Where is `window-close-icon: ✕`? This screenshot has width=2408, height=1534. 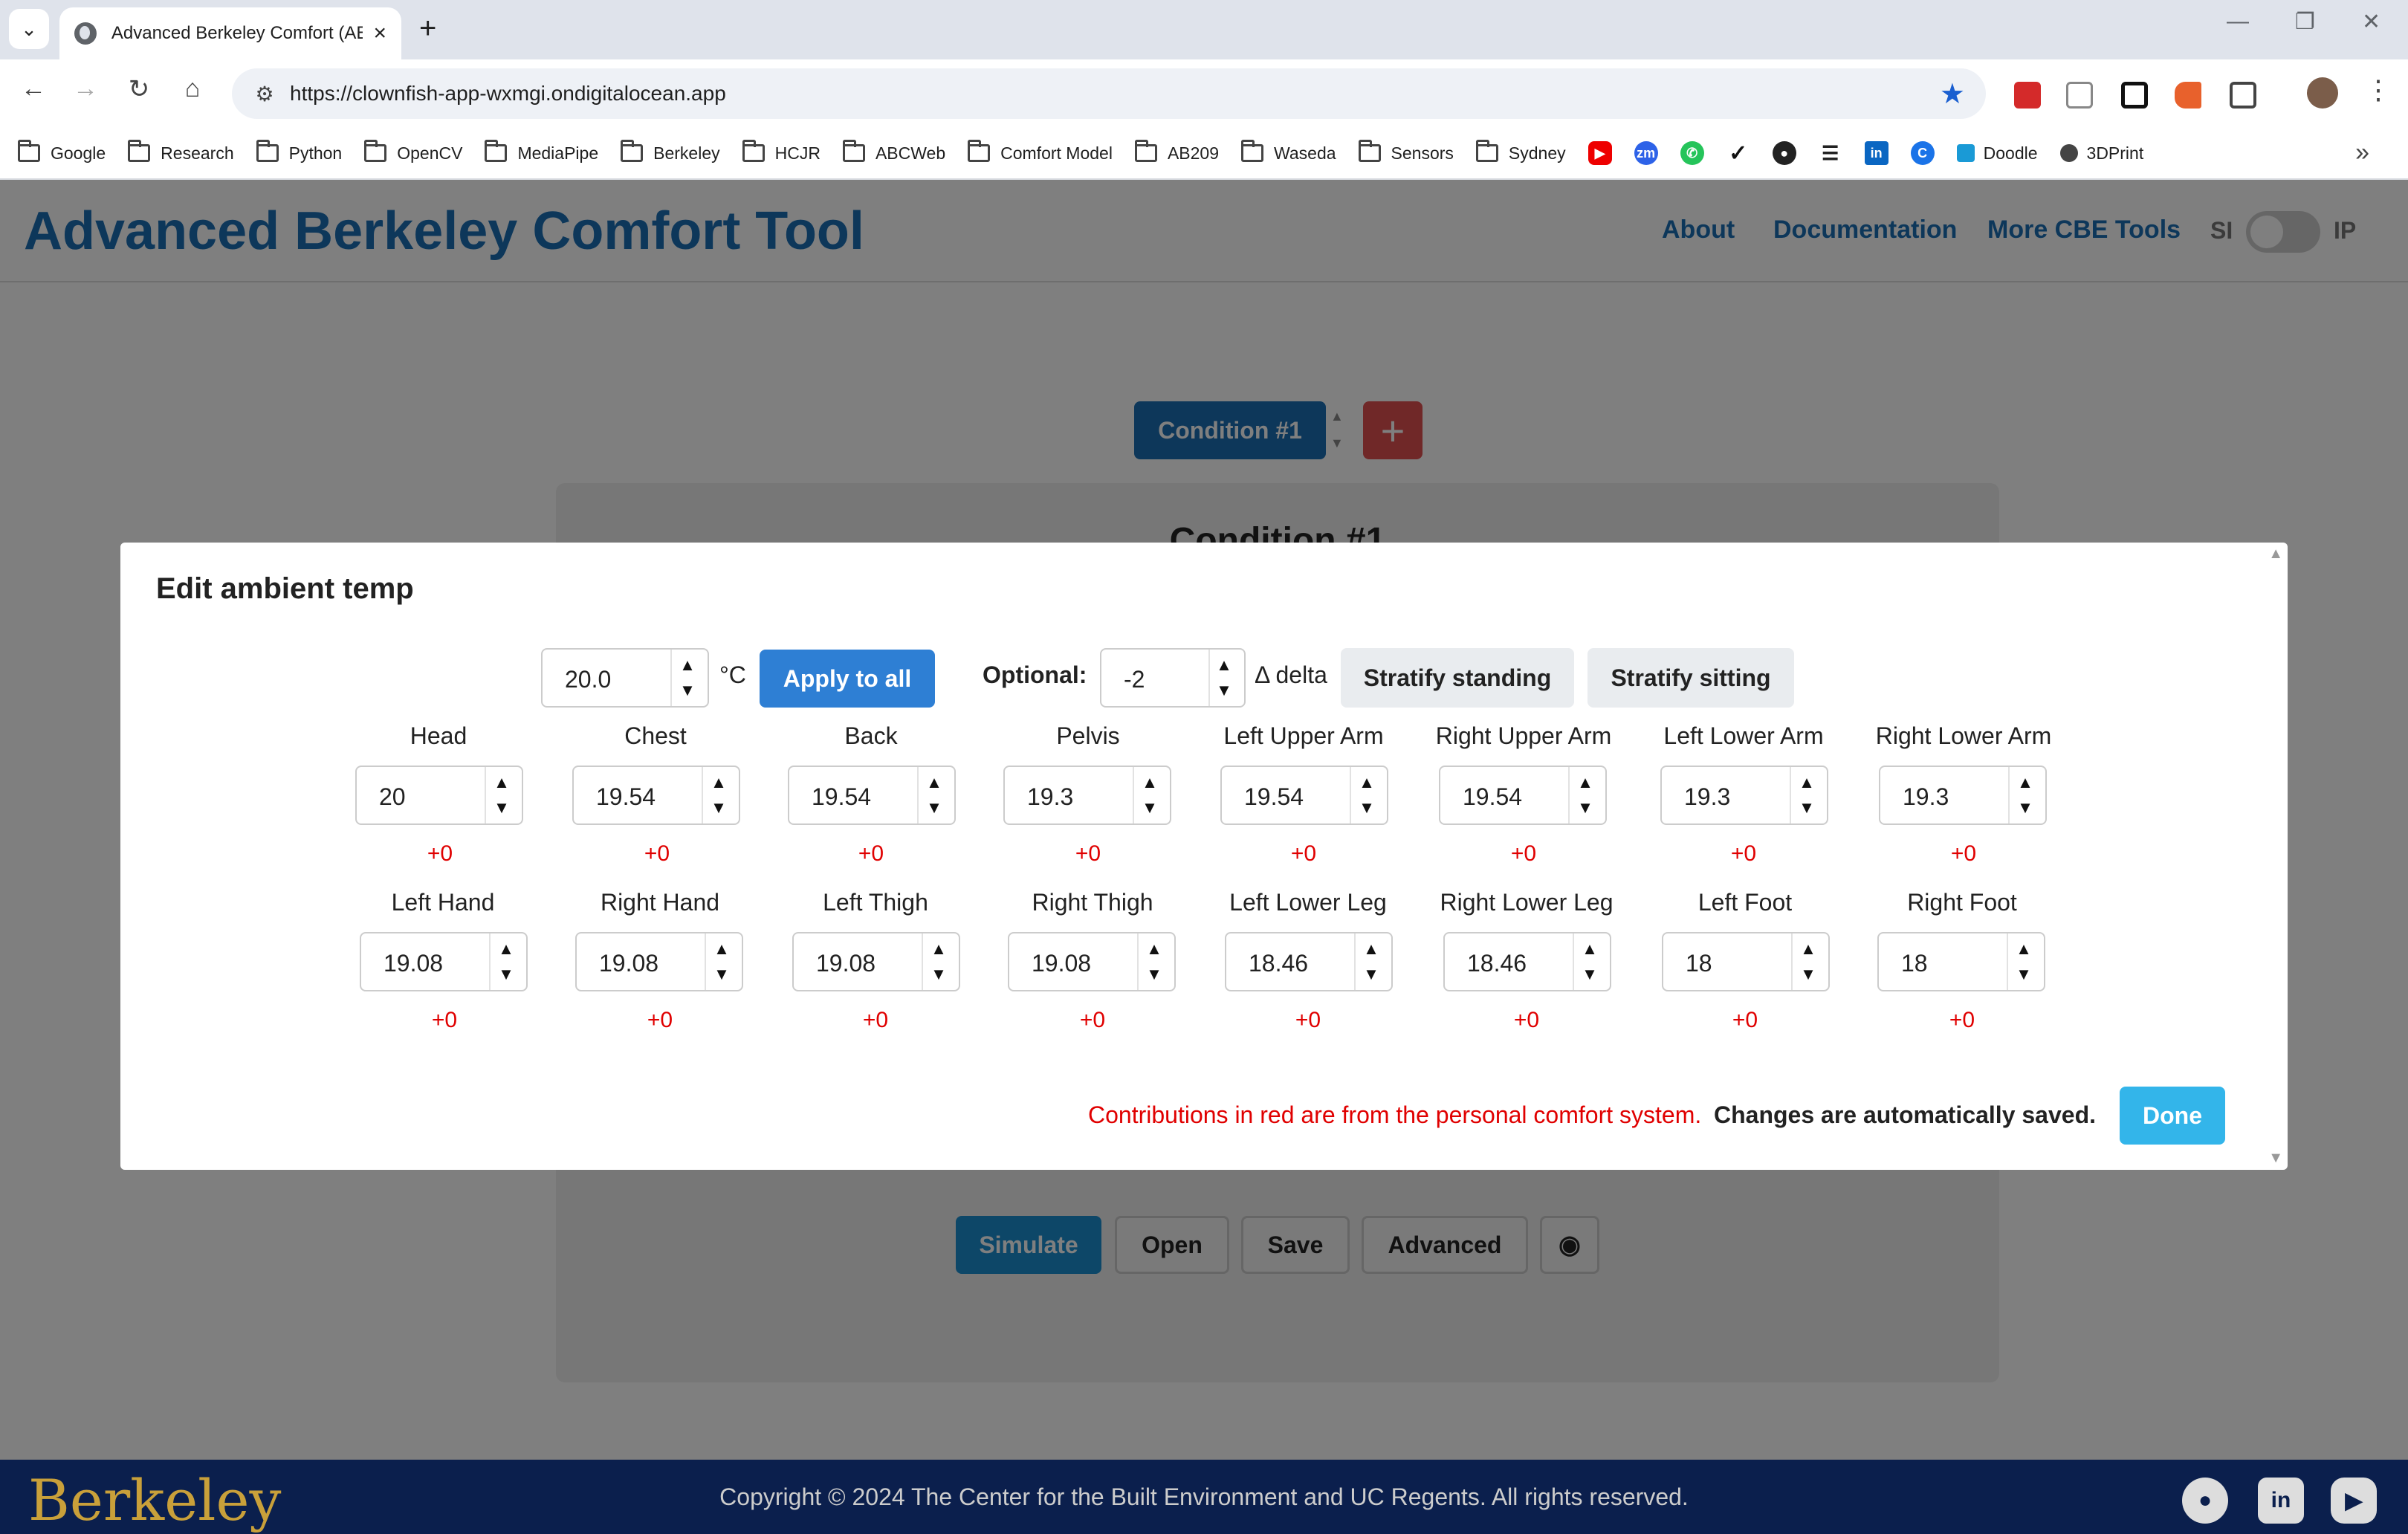
window-close-icon: ✕ is located at coordinates (2371, 22).